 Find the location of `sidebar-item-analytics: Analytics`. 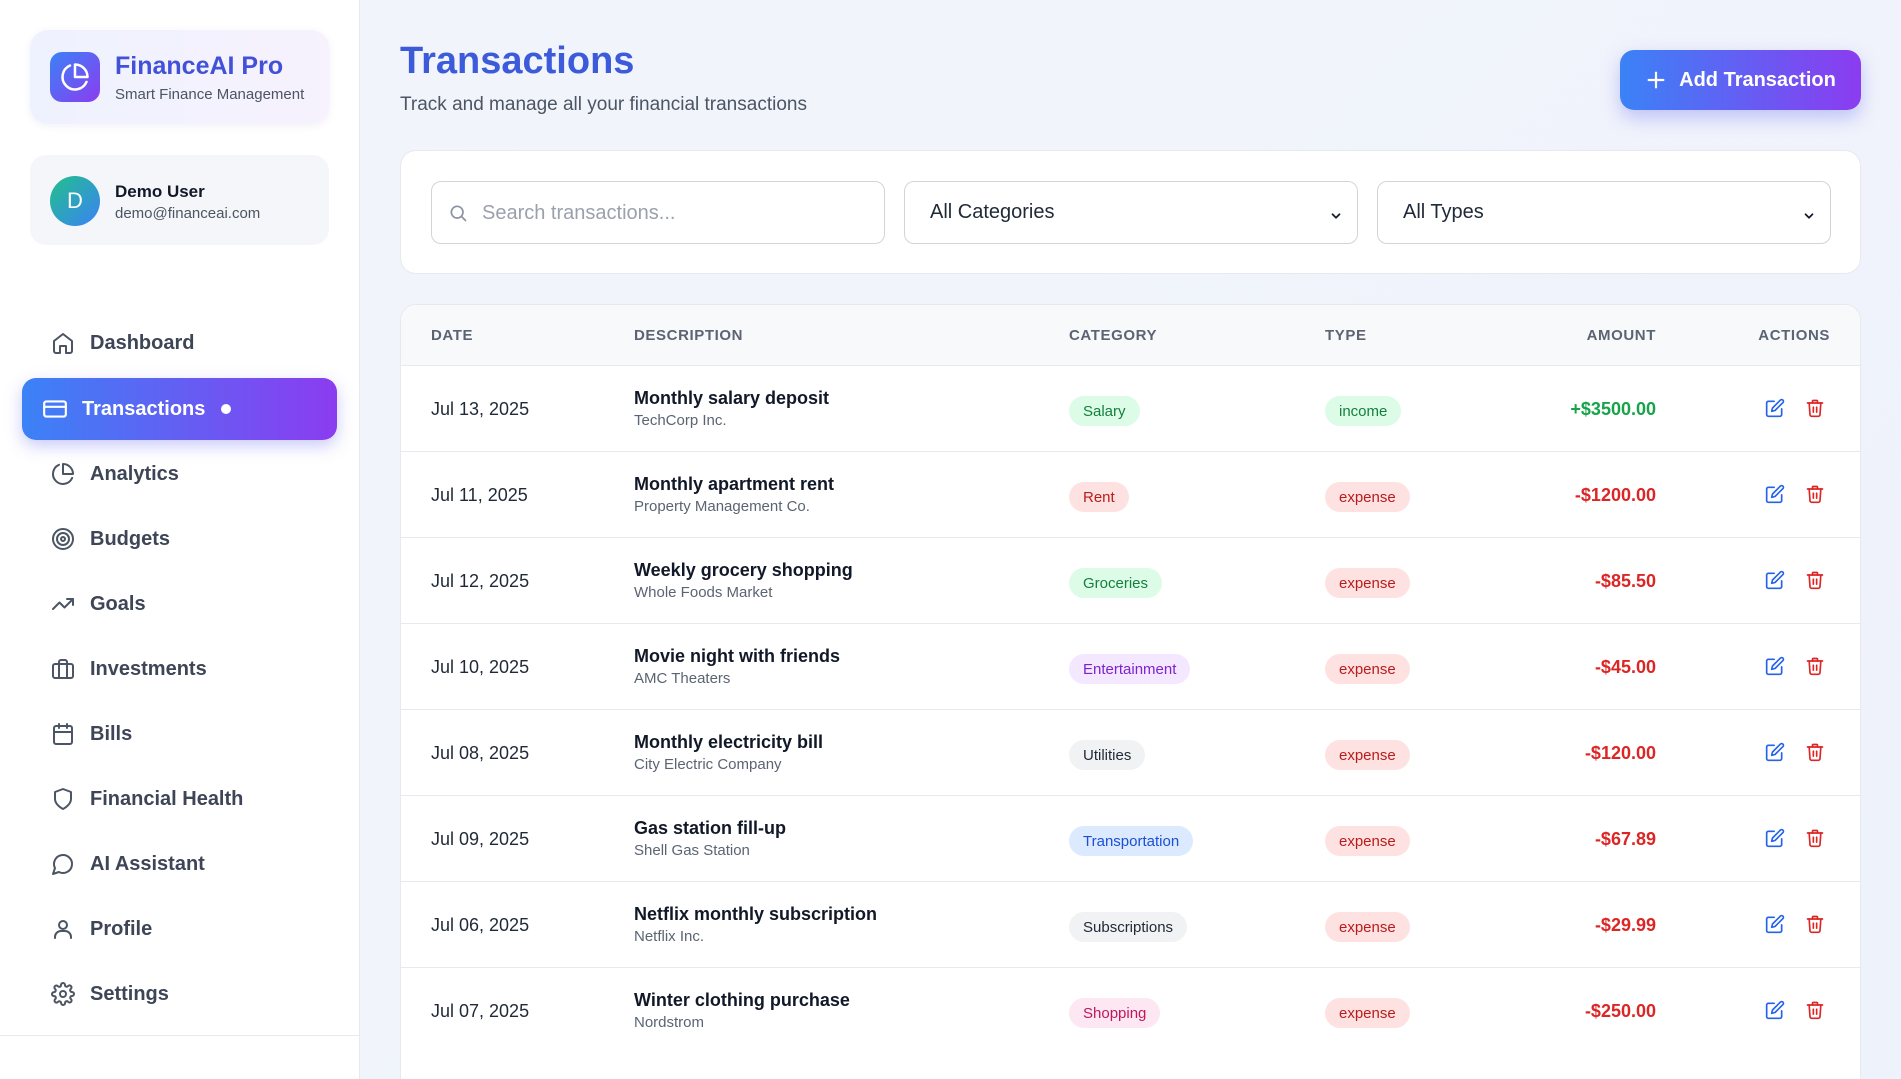

sidebar-item-analytics: Analytics is located at coordinates (179, 474).